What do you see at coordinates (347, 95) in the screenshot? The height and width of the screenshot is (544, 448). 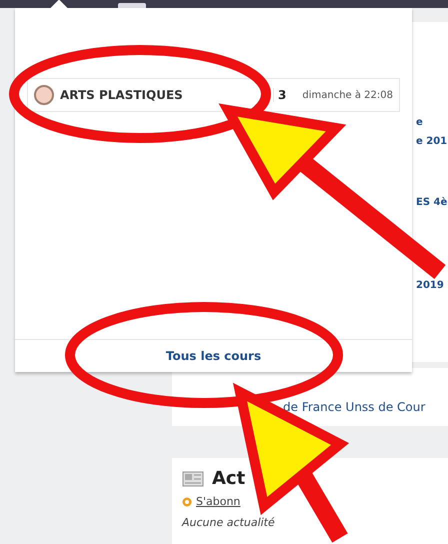 I see `course-date: dimanche à 22:08` at bounding box center [347, 95].